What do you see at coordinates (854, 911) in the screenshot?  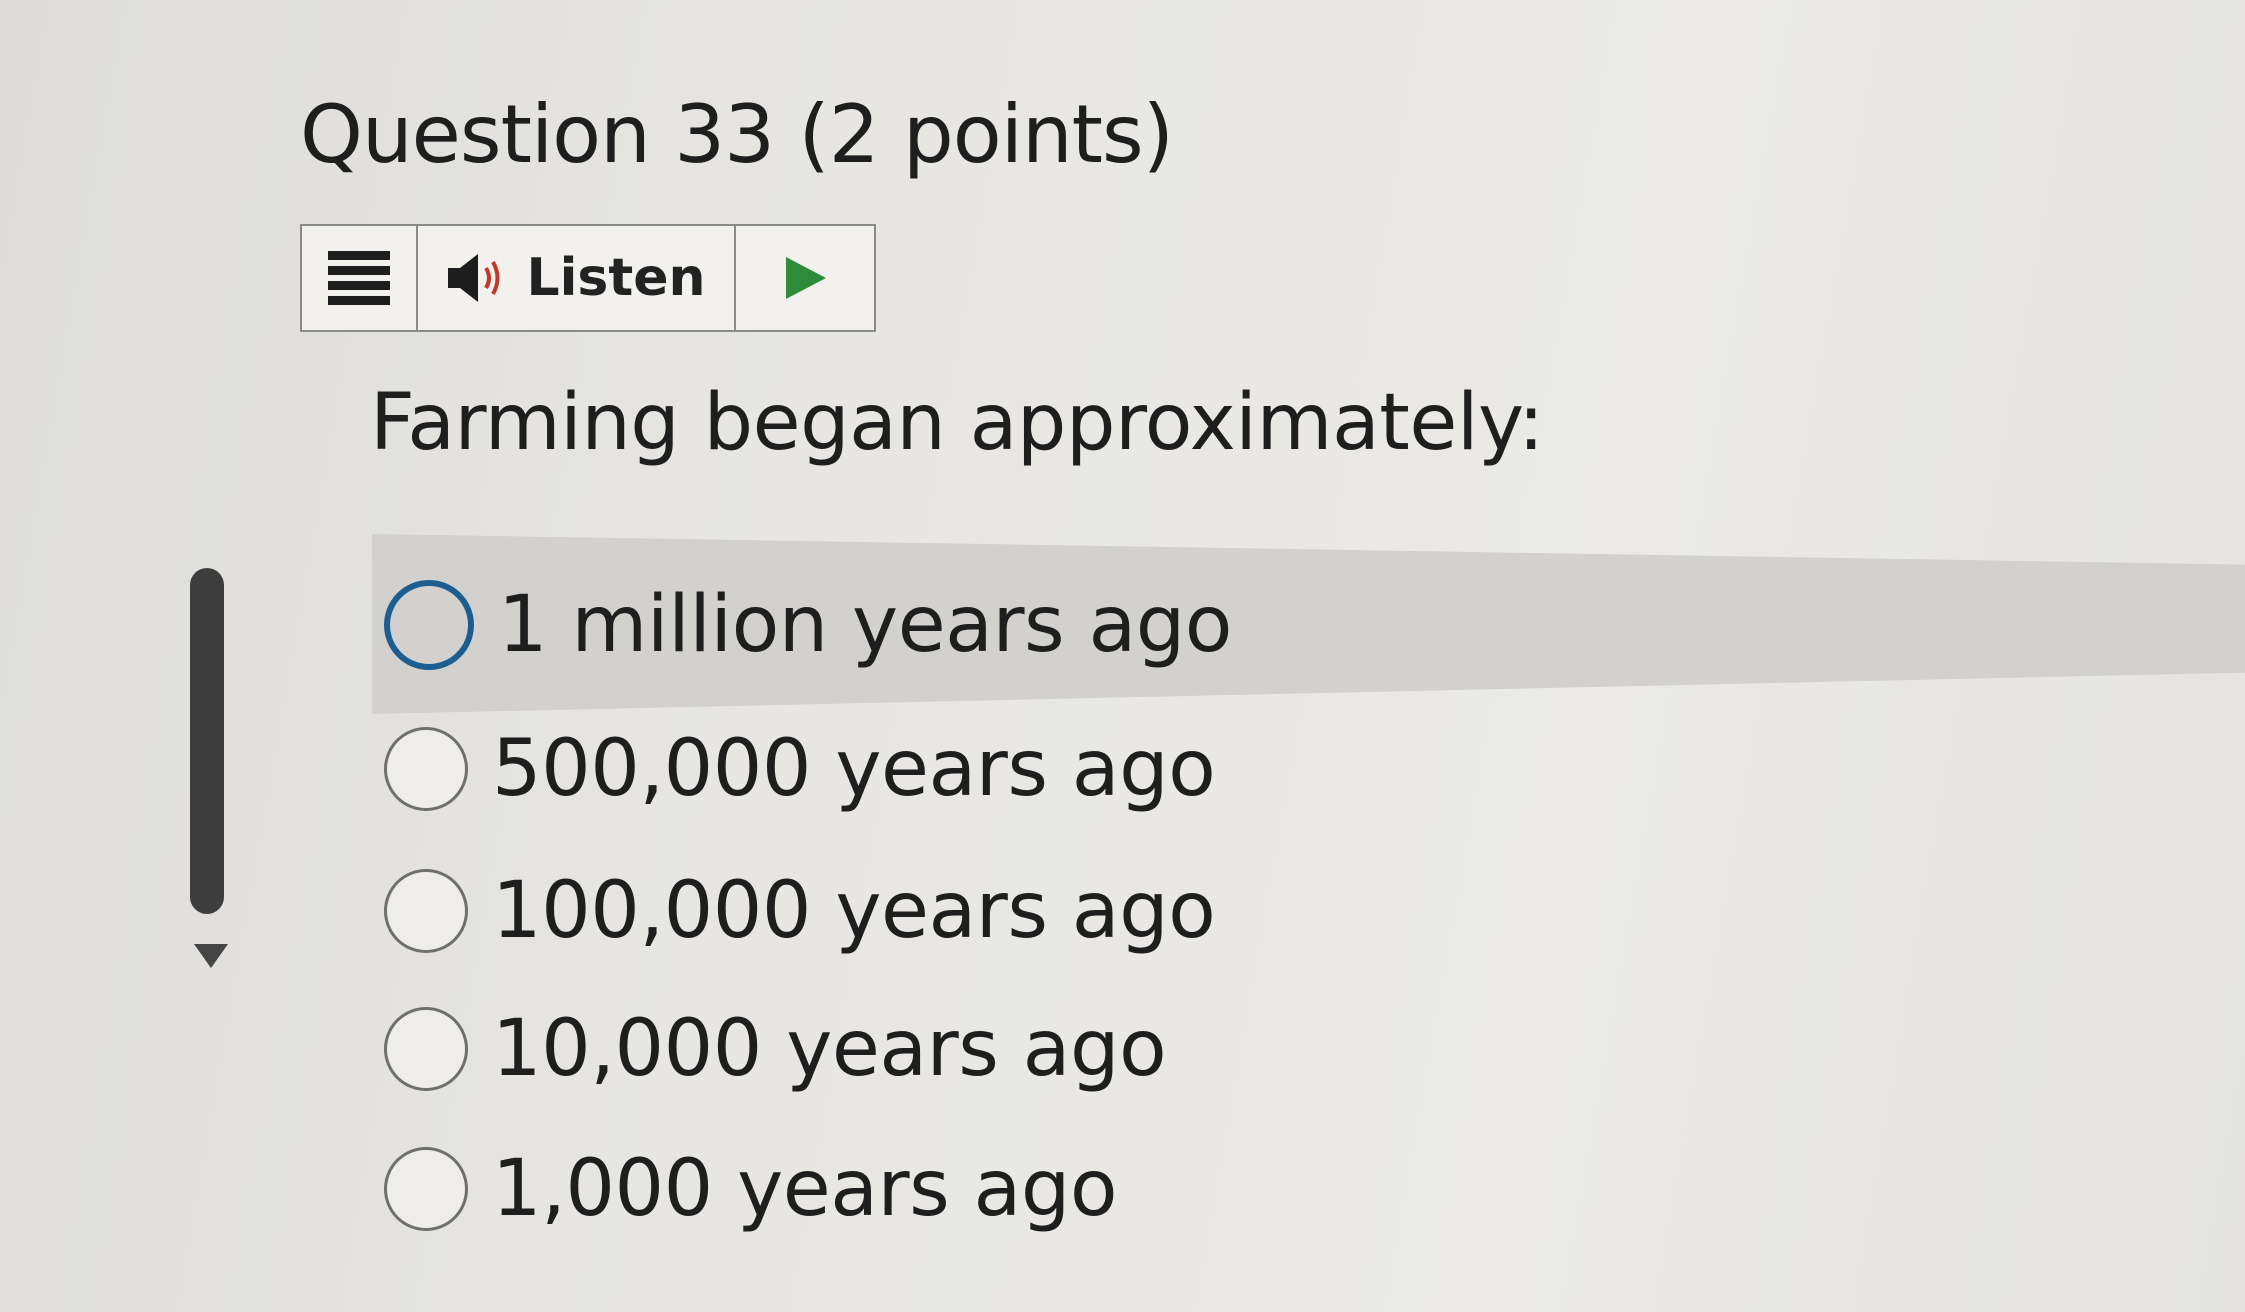 I see `answer-option-label: 100,000 years ago` at bounding box center [854, 911].